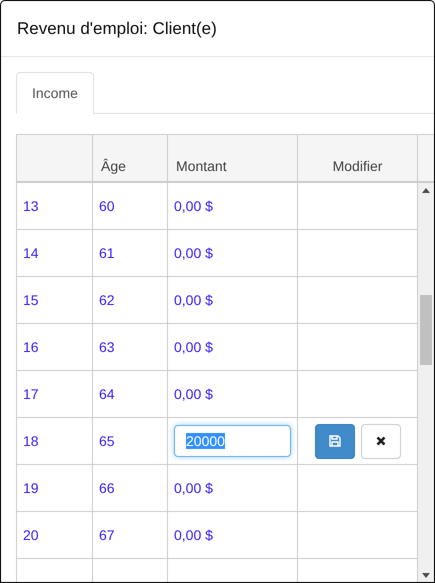 Image resolution: width=435 pixels, height=583 pixels. Describe the element at coordinates (426, 575) in the screenshot. I see `scroll-down-icon` at that location.